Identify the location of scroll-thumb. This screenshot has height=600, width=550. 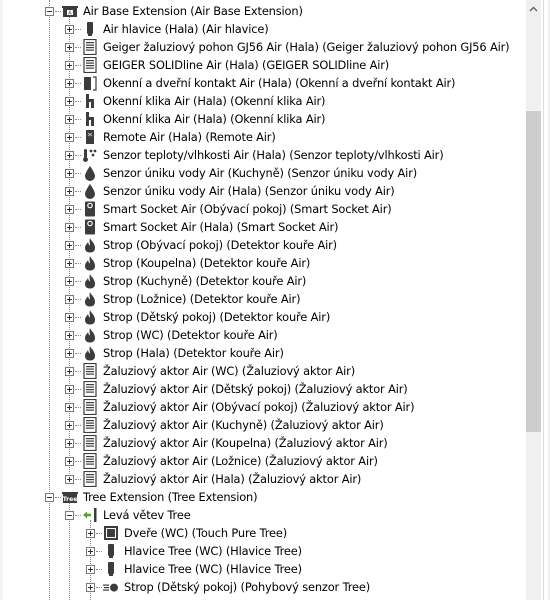
(533, 271).